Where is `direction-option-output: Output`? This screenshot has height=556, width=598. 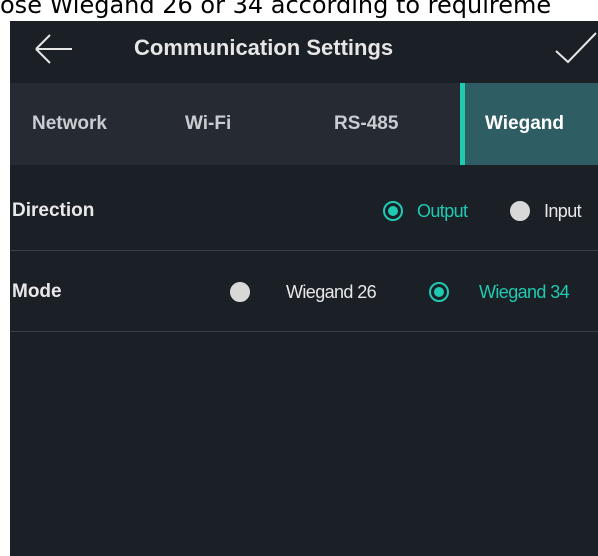 direction-option-output: Output is located at coordinates (425, 211).